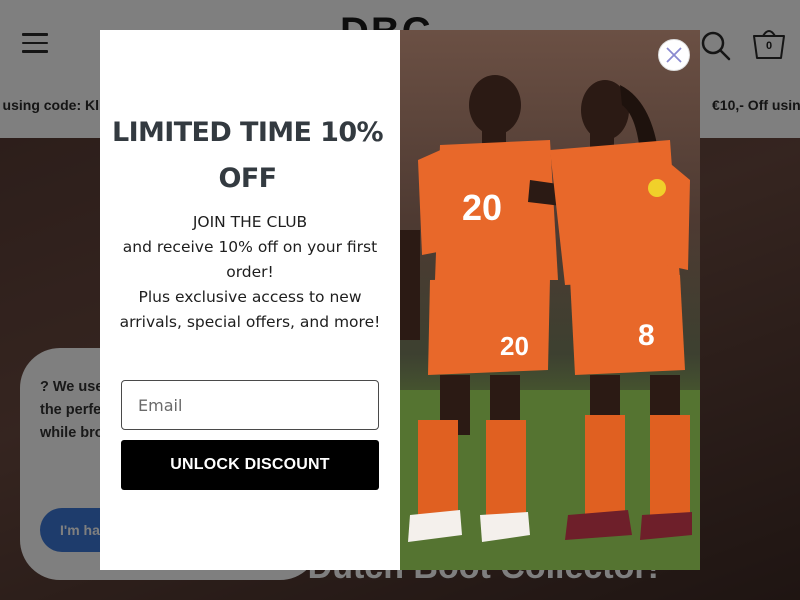 The width and height of the screenshot is (800, 600). What do you see at coordinates (646, 335) in the screenshot?
I see `right-shorts-number: 8` at bounding box center [646, 335].